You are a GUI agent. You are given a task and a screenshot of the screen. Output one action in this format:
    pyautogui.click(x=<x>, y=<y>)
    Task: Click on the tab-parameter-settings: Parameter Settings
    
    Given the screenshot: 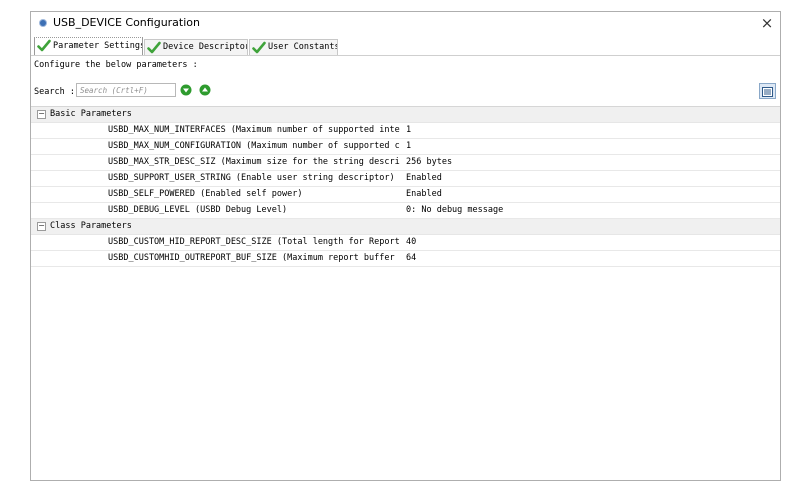 What is the action you would take?
    pyautogui.click(x=88, y=46)
    